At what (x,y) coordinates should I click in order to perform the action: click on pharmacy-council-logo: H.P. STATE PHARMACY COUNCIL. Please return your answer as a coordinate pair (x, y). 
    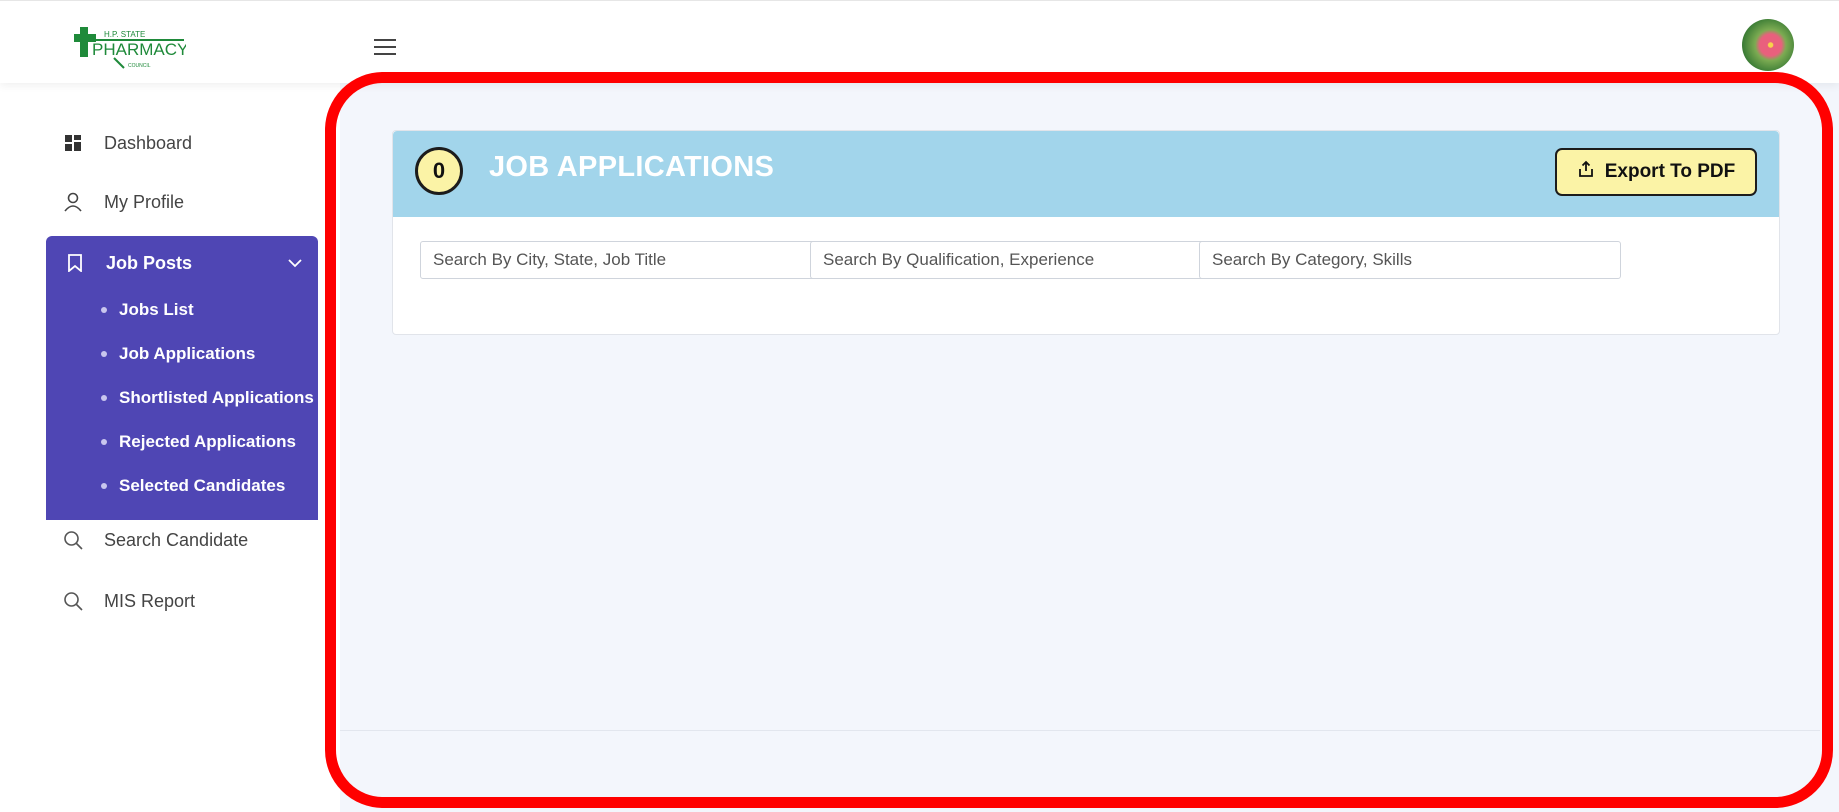
    Looking at the image, I should click on (131, 48).